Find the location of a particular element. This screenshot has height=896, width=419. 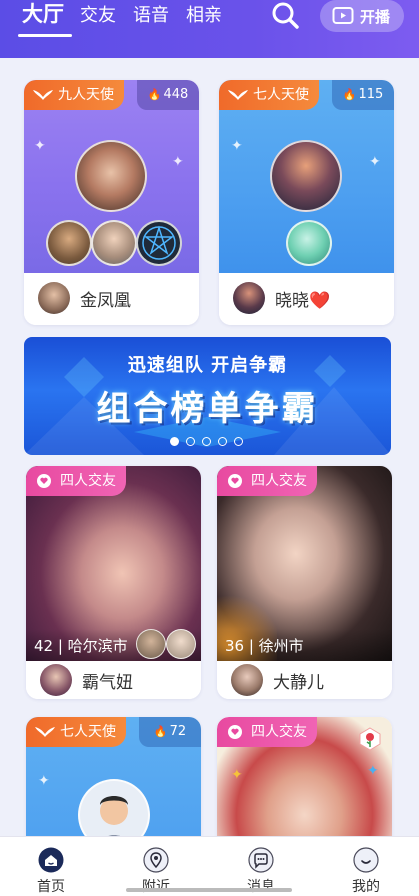

nav-profile-label: 我的 is located at coordinates (366, 887).